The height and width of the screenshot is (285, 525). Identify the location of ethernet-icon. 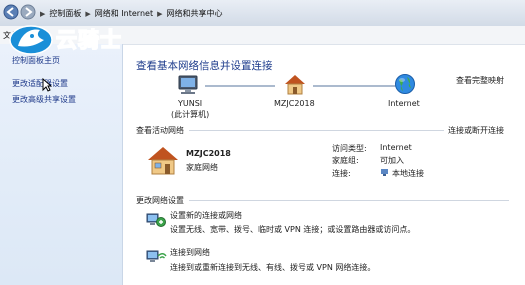
(384, 172).